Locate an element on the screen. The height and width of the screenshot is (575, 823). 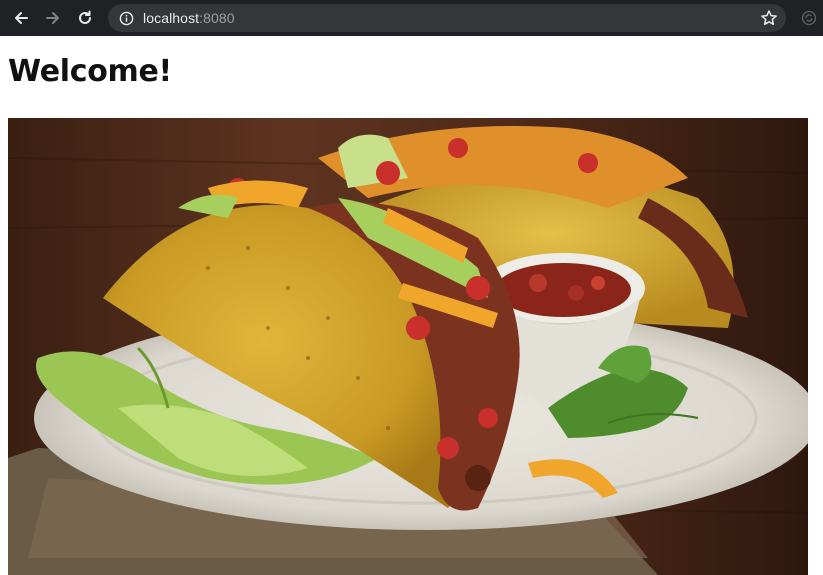
url-text: localhost:8080 is located at coordinates (189, 18).